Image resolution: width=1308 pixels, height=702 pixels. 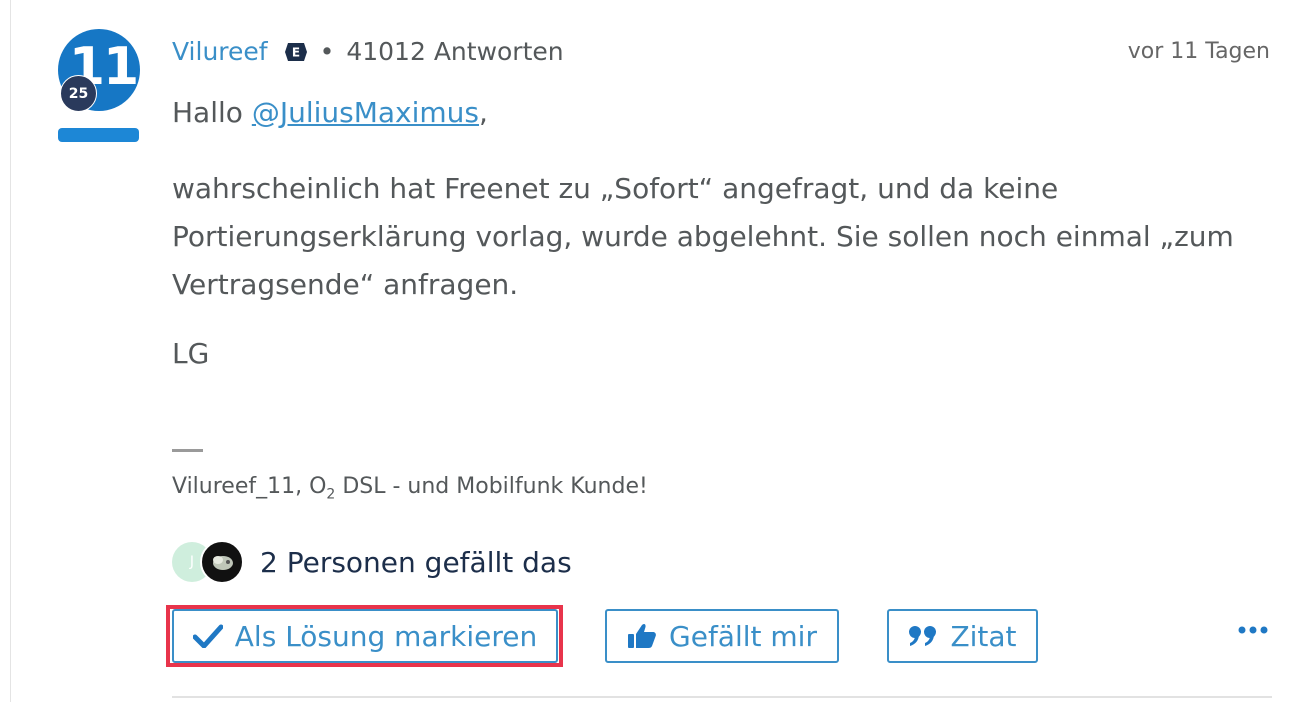 I want to click on checkmark-icon, so click(x=207, y=636).